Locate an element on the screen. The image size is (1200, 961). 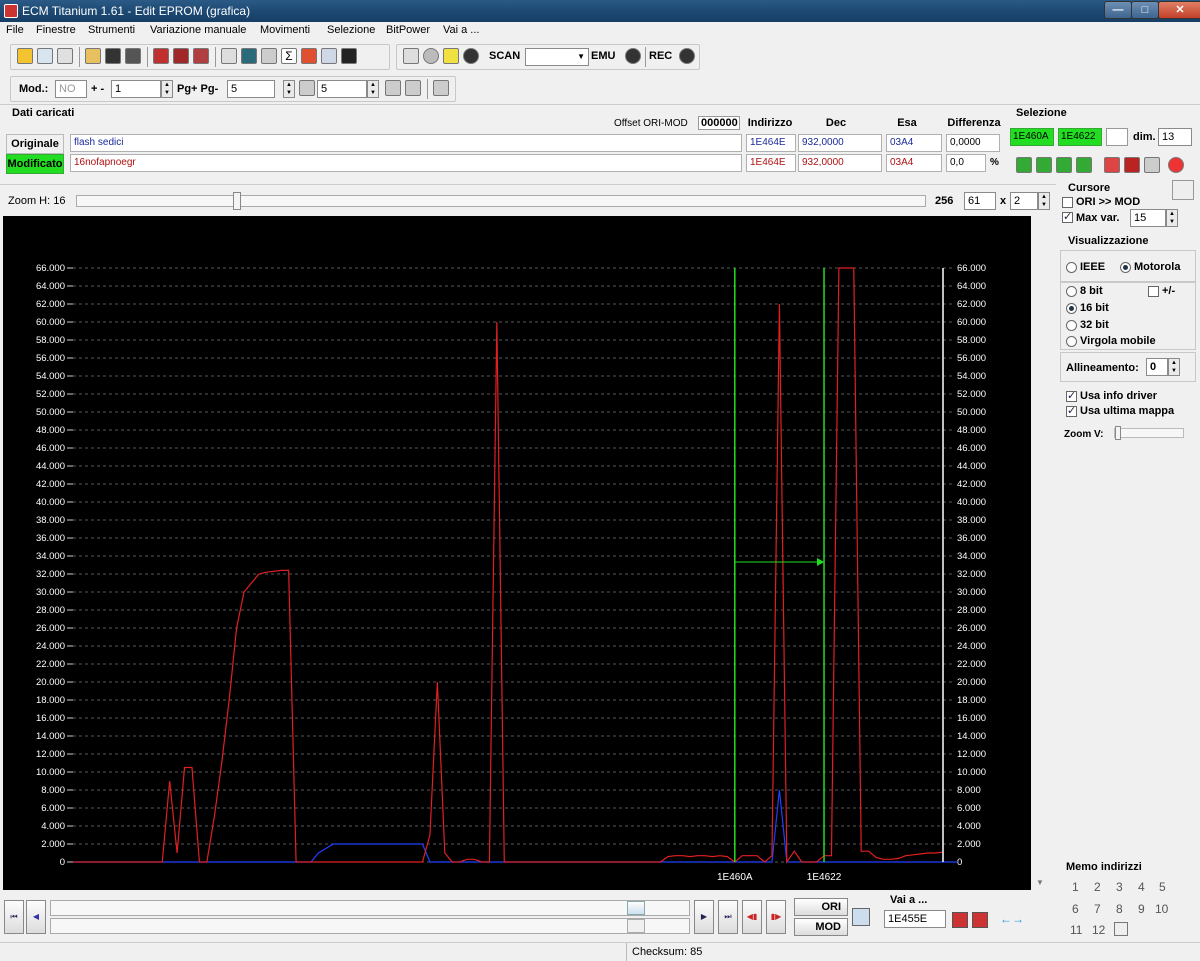
emu-record-icon is located at coordinates (633, 56).